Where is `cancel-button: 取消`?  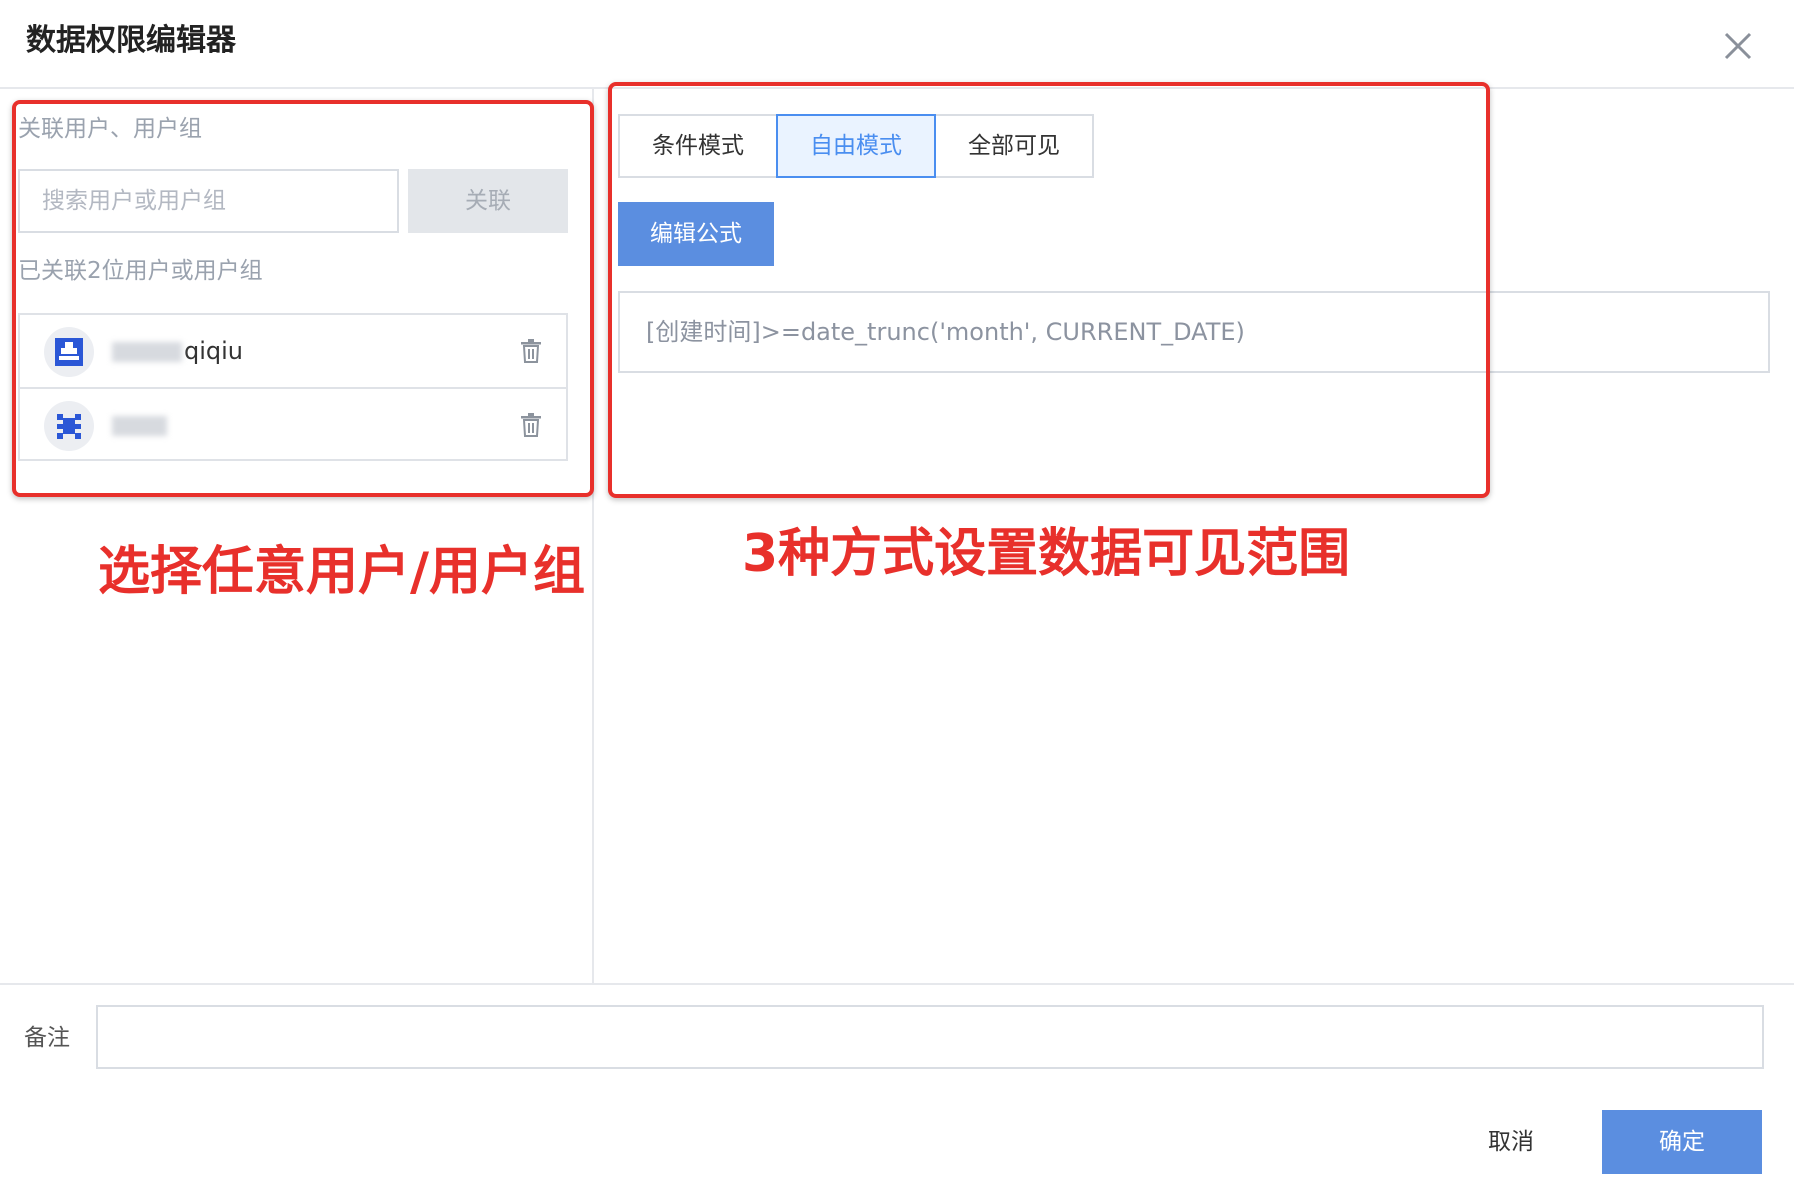 cancel-button: 取消 is located at coordinates (1511, 1142).